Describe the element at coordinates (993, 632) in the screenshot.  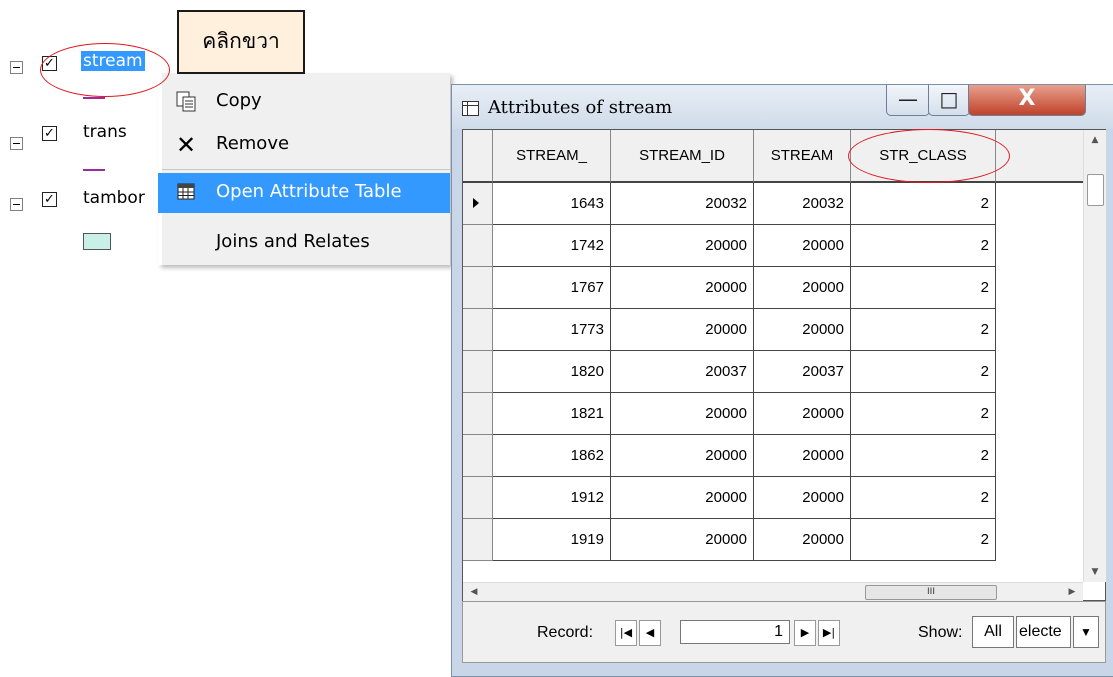
I see `show-all-button: All` at that location.